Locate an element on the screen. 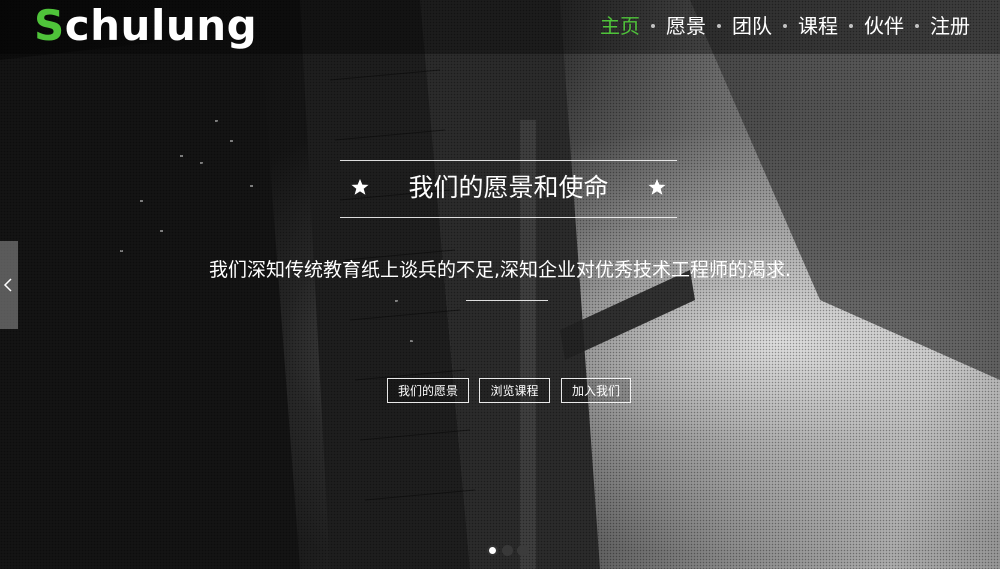 The width and height of the screenshot is (1000, 569). nav-item-1: 愿景 is located at coordinates (686, 26).